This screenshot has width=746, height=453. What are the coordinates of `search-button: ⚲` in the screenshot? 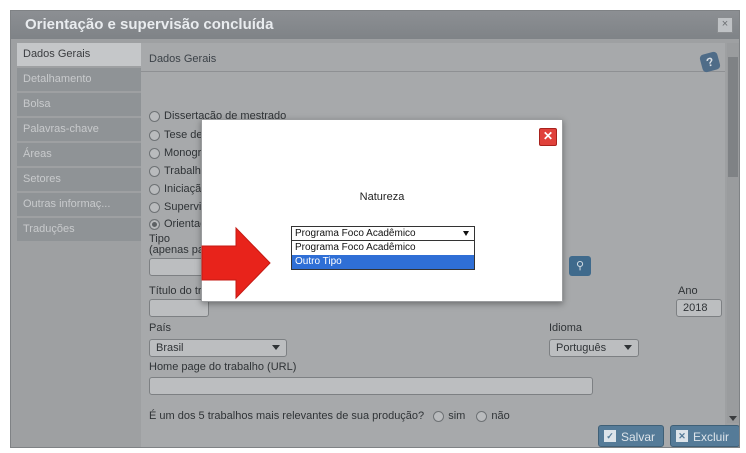 It's located at (580, 266).